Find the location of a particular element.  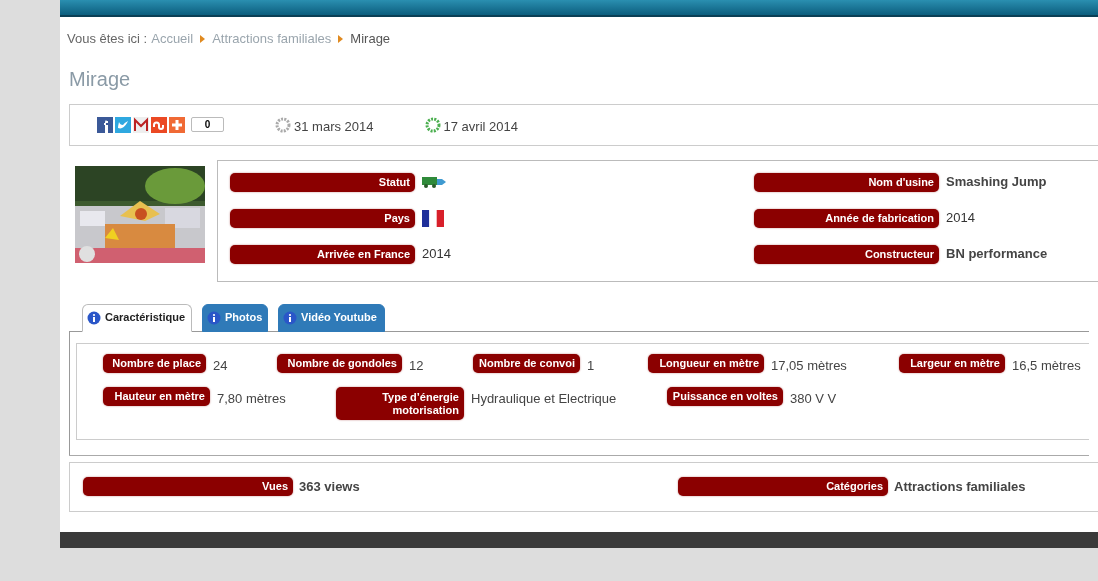

field-label: Largeur en mètre is located at coordinates (952, 363).